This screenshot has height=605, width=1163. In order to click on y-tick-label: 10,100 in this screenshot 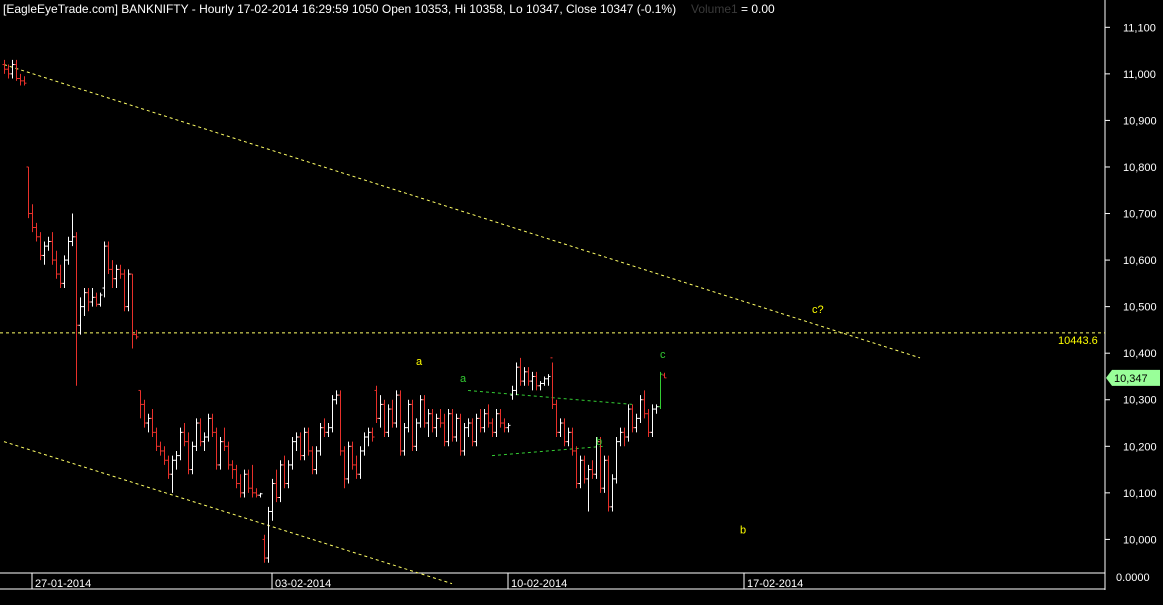, I will do `click(1140, 494)`.